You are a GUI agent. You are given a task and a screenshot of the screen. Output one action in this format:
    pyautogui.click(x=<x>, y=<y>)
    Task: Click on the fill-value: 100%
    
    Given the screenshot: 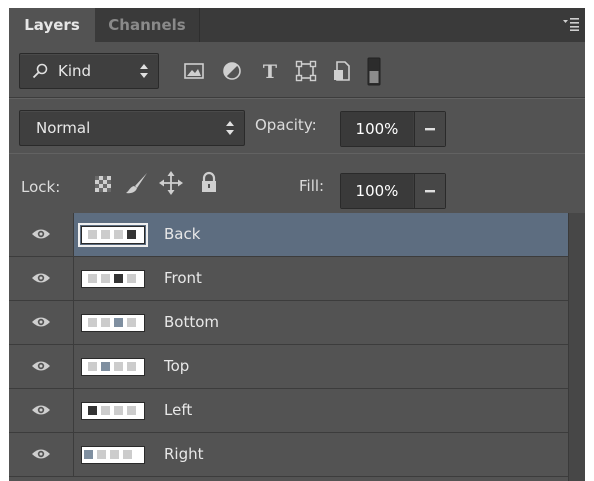 What is the action you would take?
    pyautogui.click(x=377, y=191)
    